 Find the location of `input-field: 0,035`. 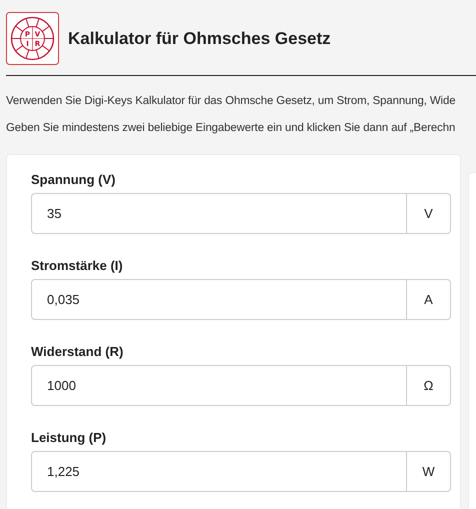

input-field: 0,035 is located at coordinates (219, 299).